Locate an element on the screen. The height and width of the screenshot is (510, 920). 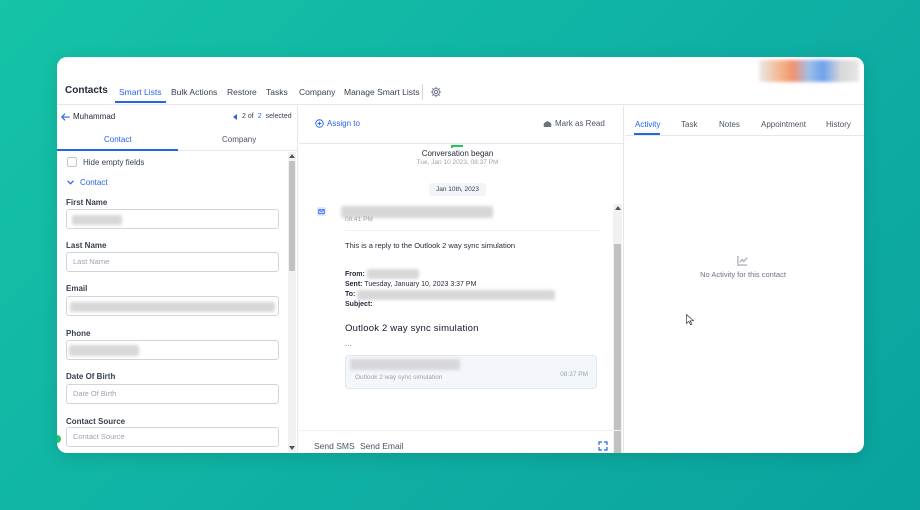
mark-as-read-button: Mark as Read is located at coordinates (574, 123).